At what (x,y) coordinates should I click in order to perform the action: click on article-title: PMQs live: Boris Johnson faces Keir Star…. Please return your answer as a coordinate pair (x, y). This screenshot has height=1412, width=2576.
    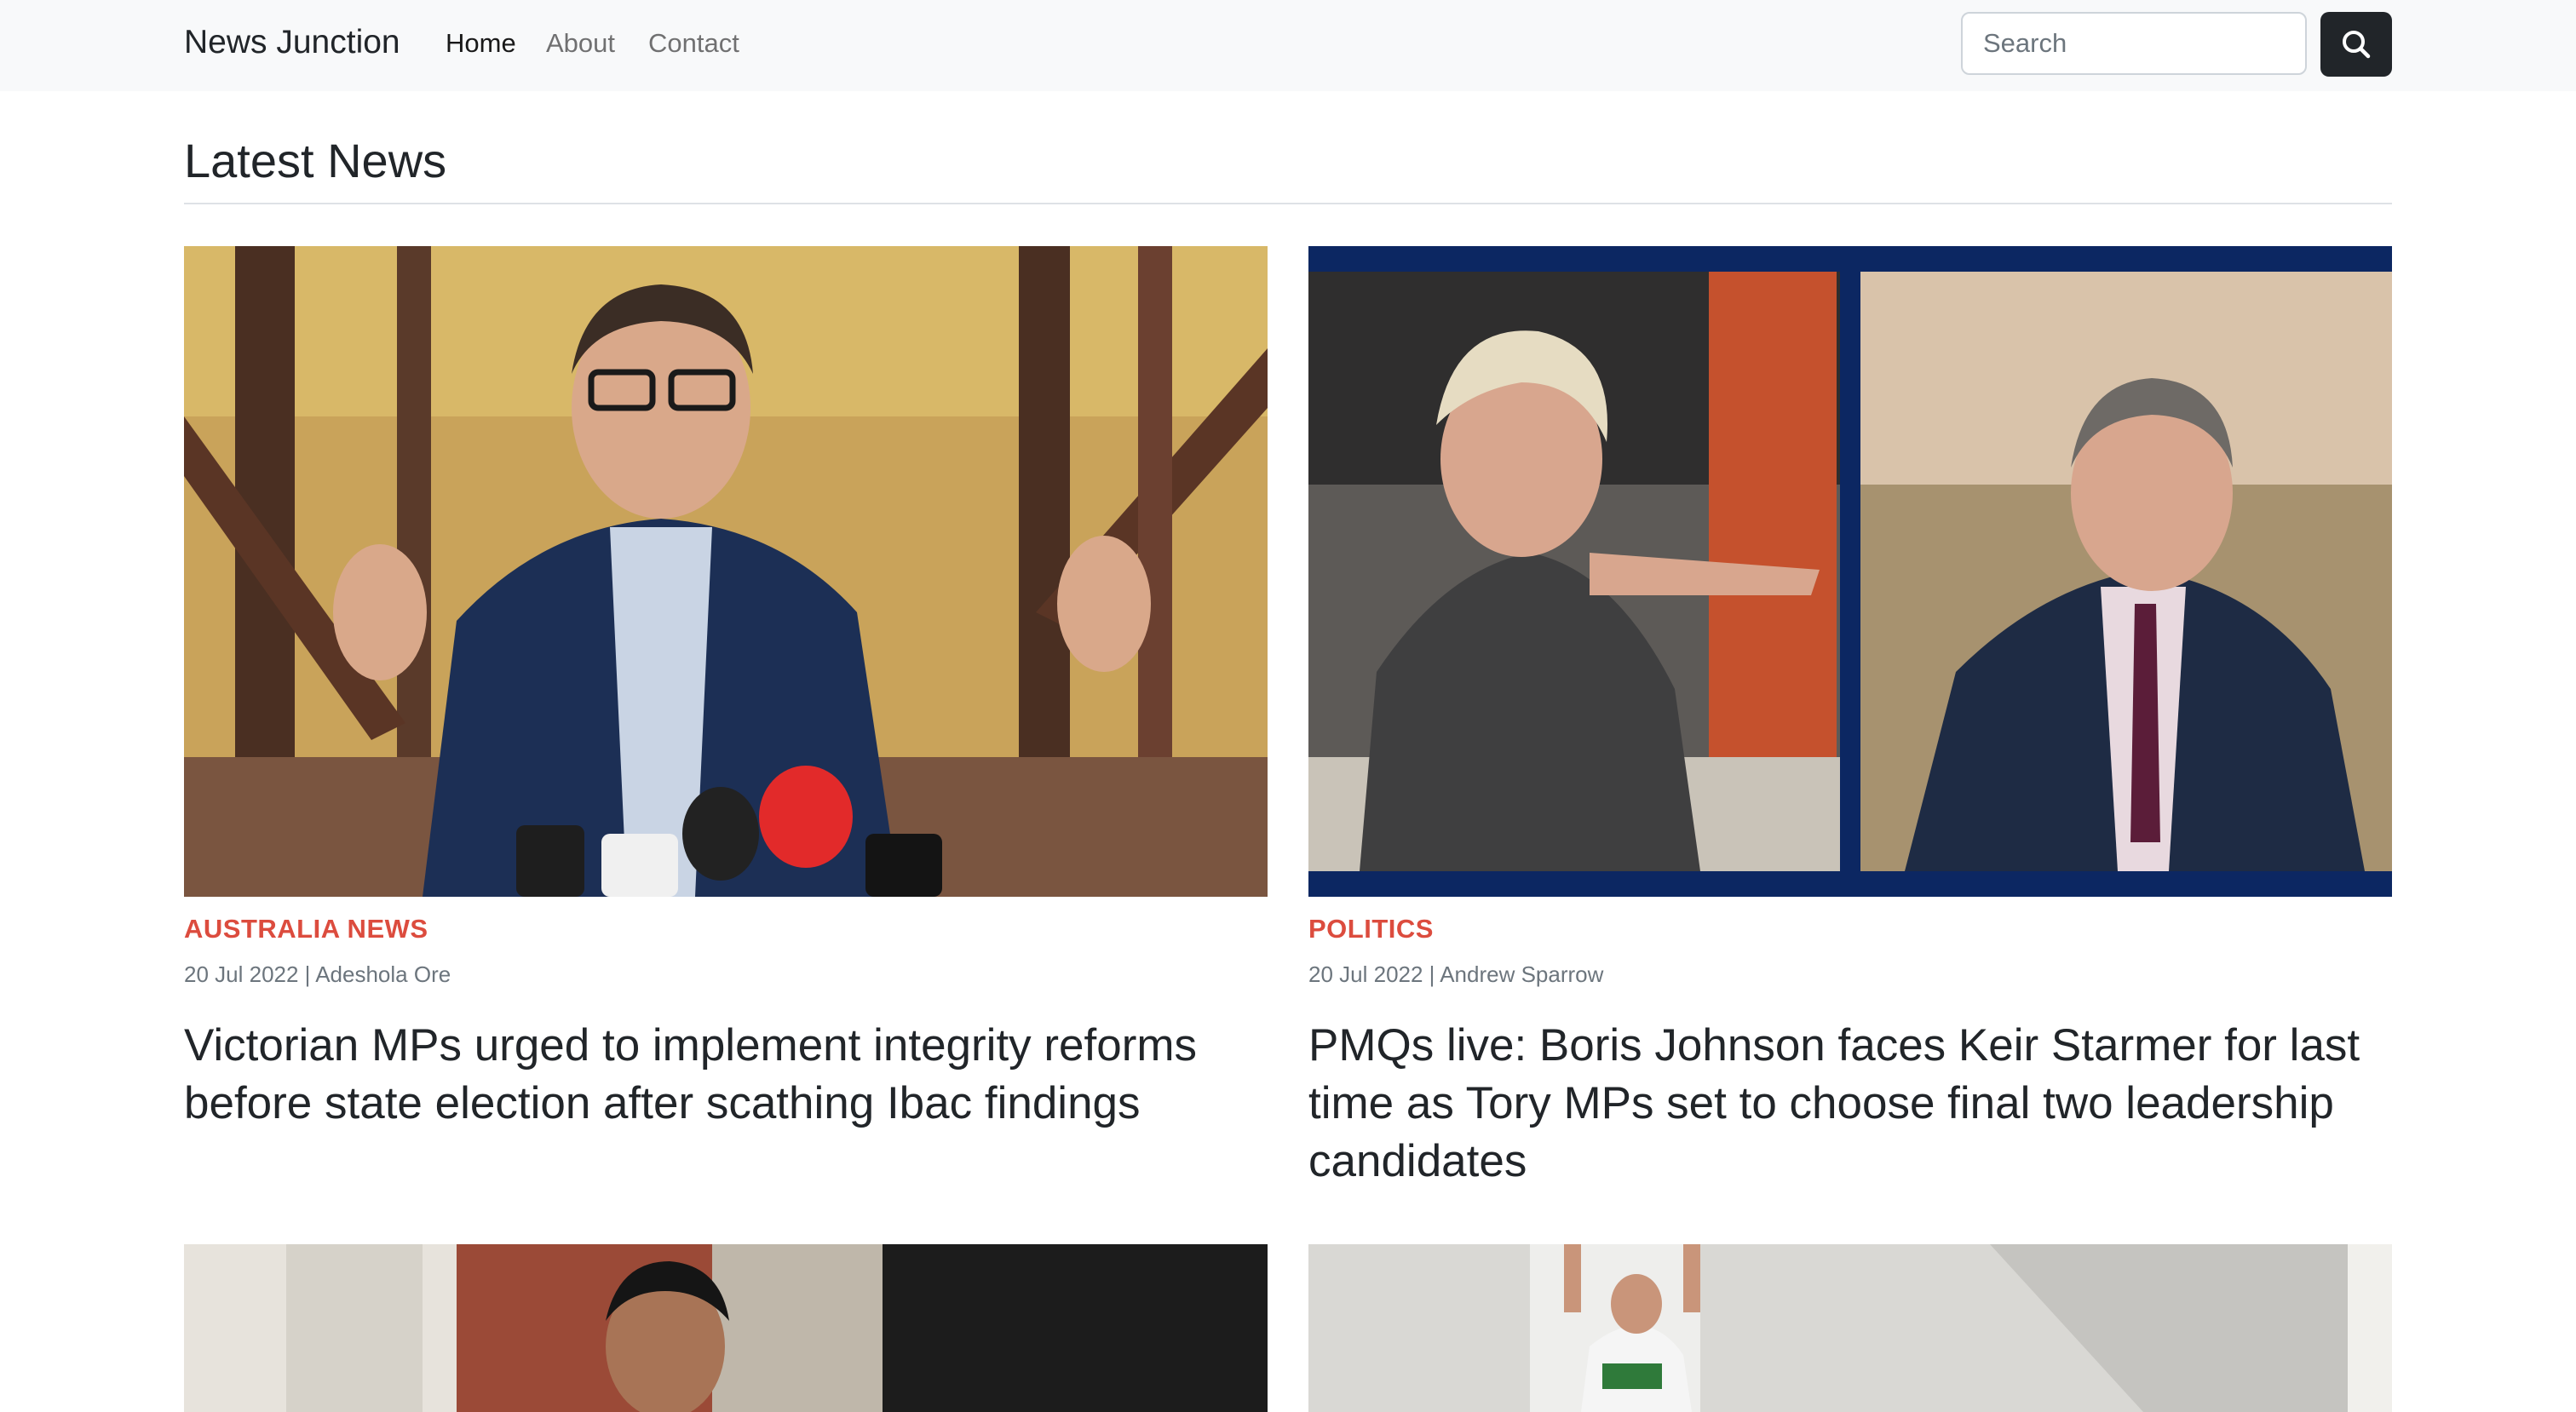
    Looking at the image, I should click on (1850, 1104).